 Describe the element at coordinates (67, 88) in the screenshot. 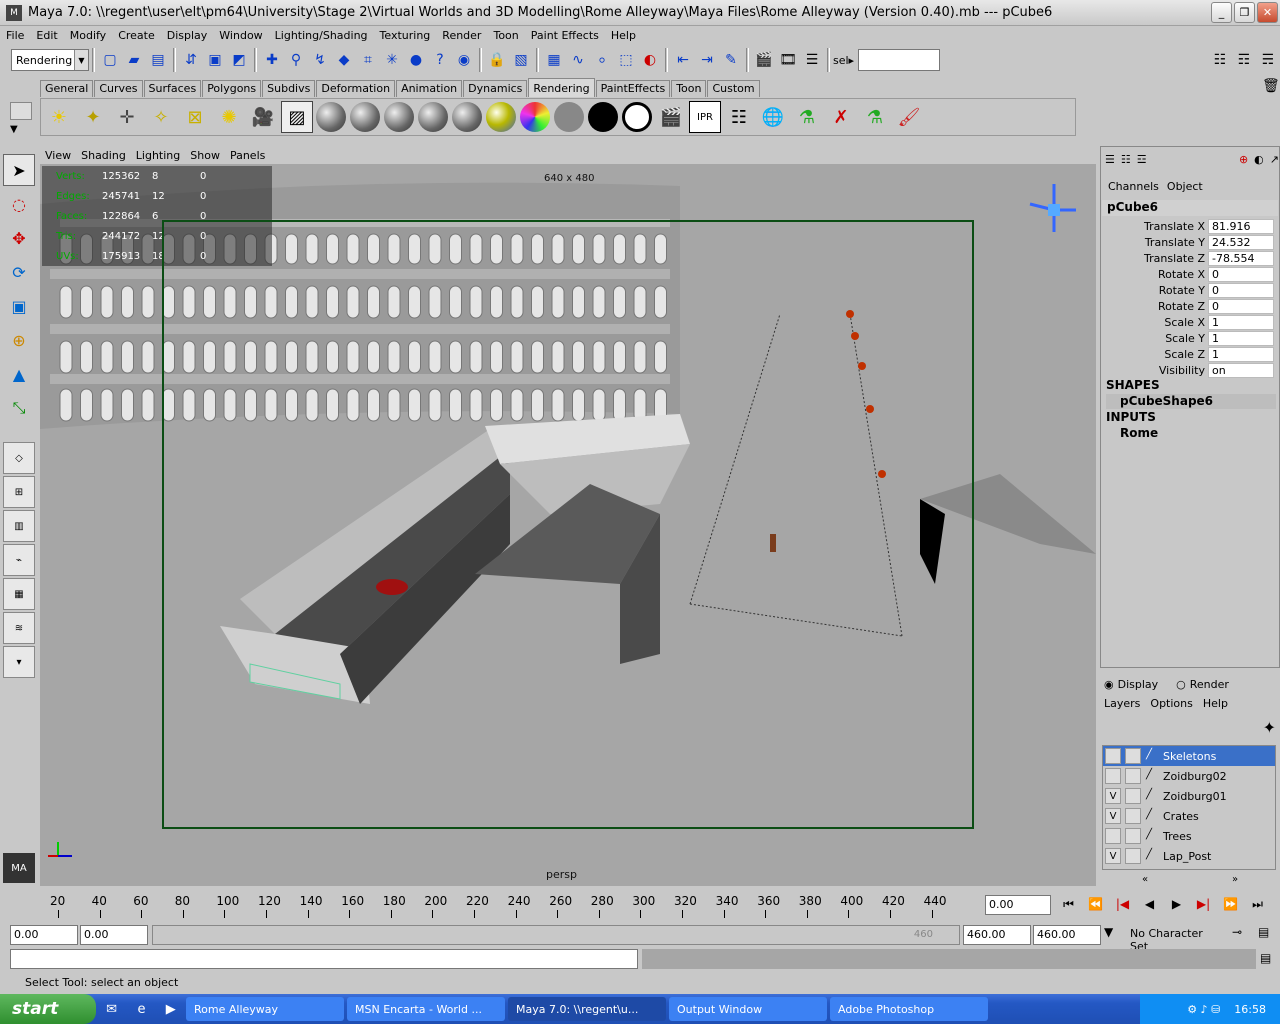

I see `tab-general: General` at that location.